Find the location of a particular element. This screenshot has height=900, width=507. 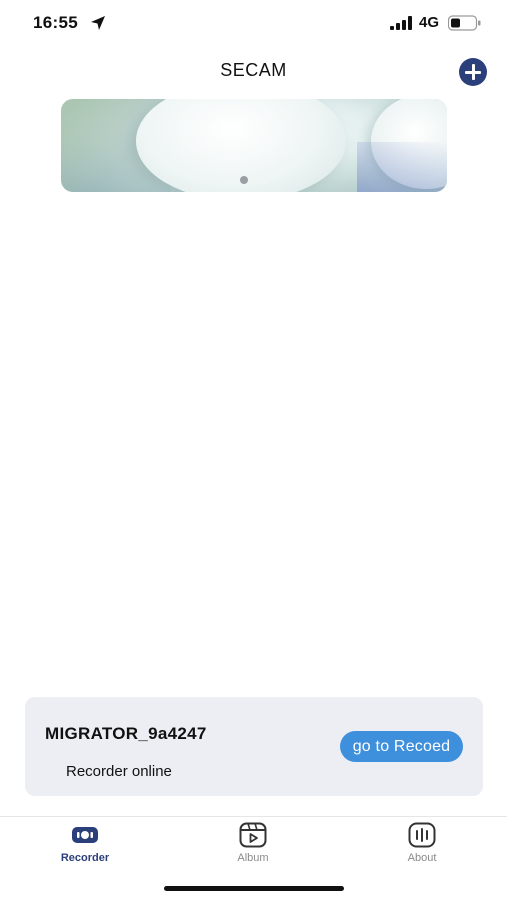

tab-label: Recorder is located at coordinates (85, 858).